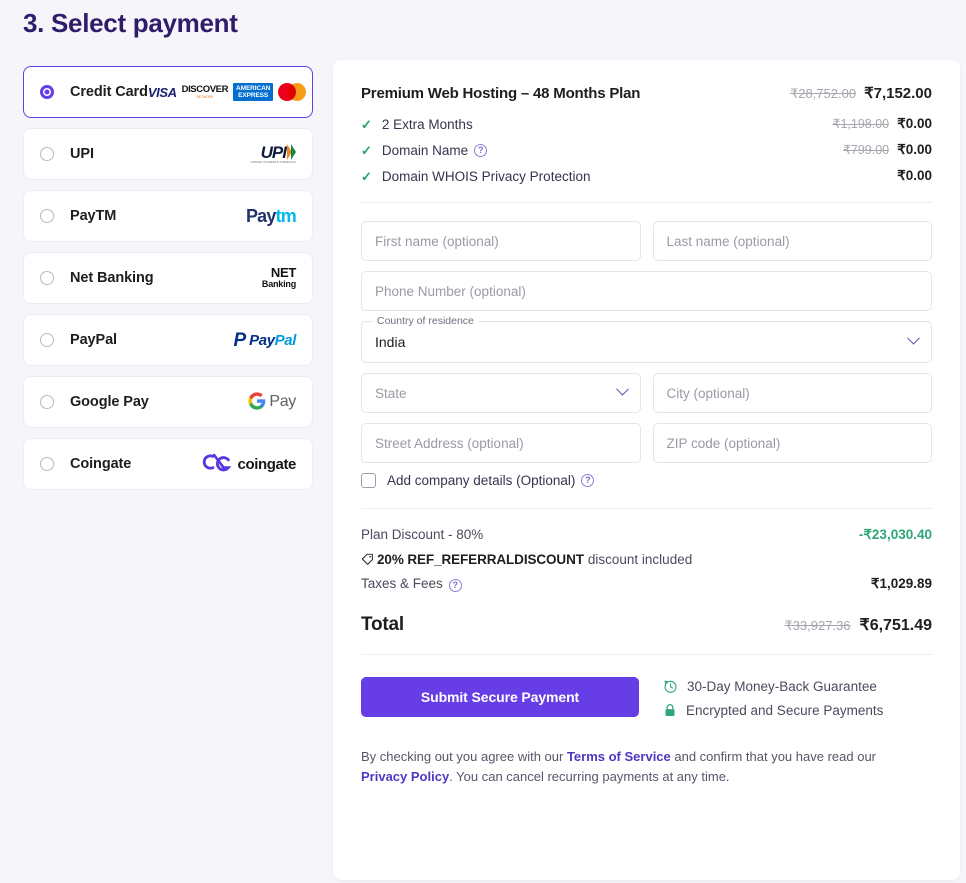 The width and height of the screenshot is (966, 883). Describe the element at coordinates (168, 278) in the screenshot. I see `payment-method-net-banking: Net Banking NET Banking` at that location.